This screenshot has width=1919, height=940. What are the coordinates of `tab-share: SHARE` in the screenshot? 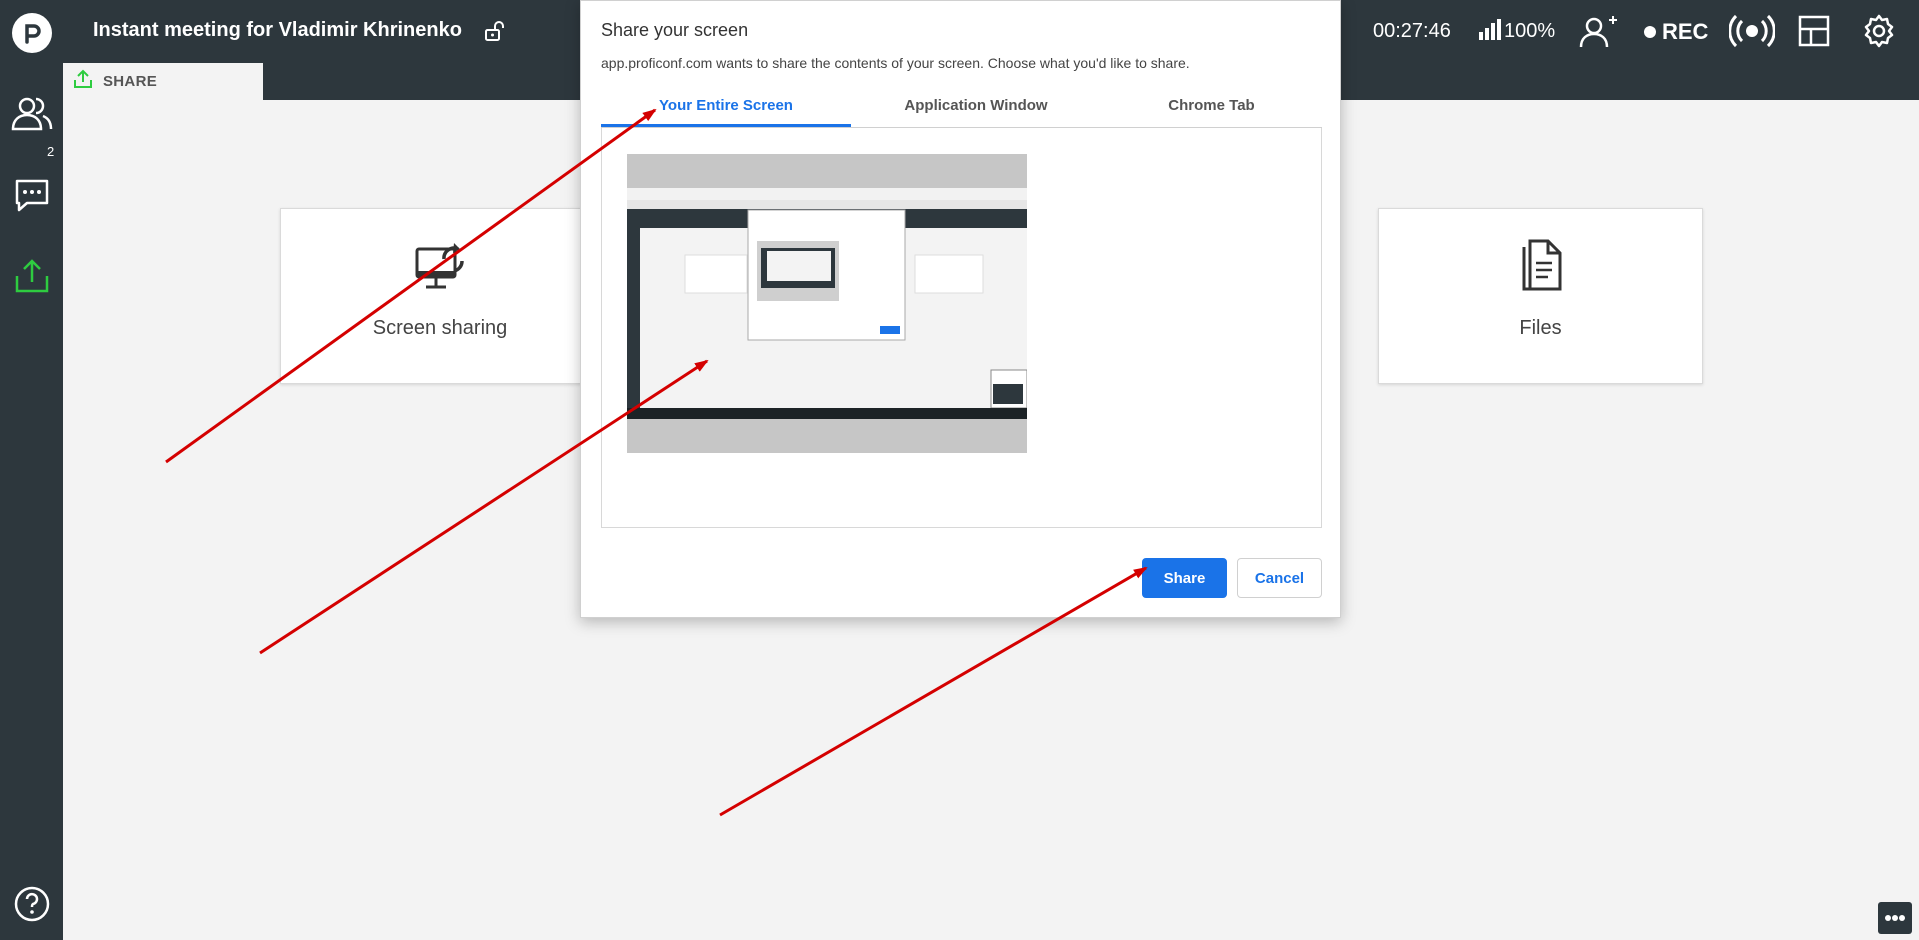 It's located at (163, 81).